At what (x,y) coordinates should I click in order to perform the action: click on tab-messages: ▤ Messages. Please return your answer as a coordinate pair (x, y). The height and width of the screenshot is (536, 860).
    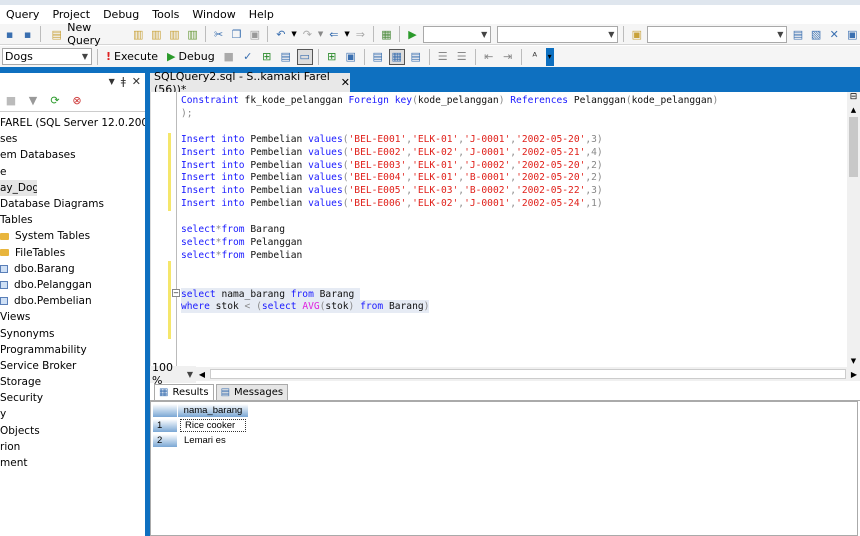
    Looking at the image, I should click on (252, 392).